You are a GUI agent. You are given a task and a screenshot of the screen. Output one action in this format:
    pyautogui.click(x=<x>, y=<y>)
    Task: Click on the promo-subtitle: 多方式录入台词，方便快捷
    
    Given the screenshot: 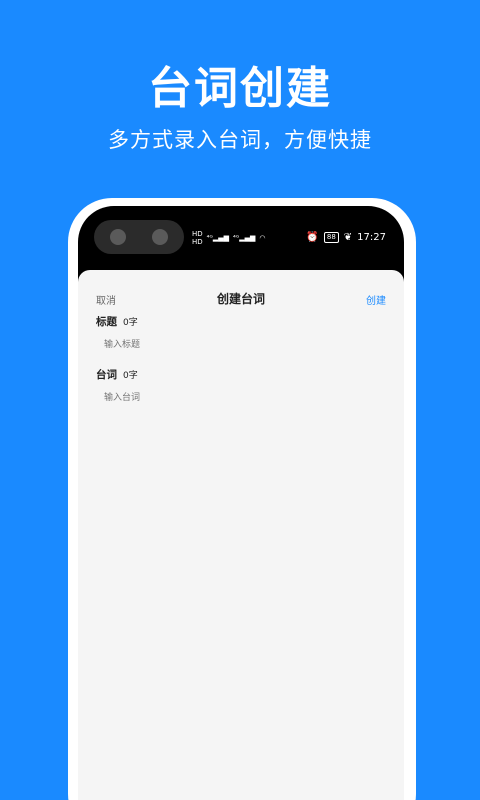 What is the action you would take?
    pyautogui.click(x=240, y=140)
    